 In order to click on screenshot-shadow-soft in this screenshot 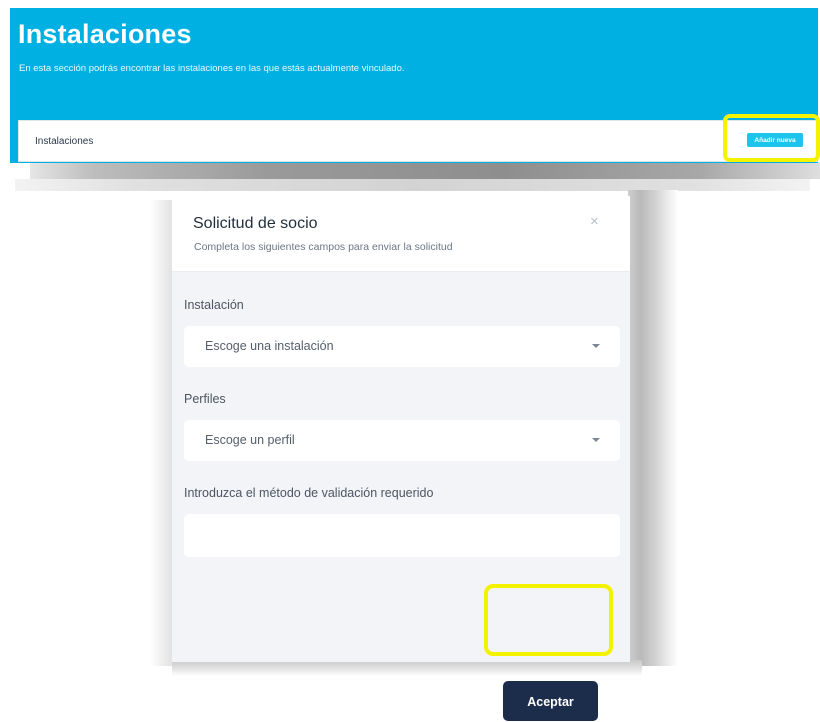, I will do `click(412, 185)`.